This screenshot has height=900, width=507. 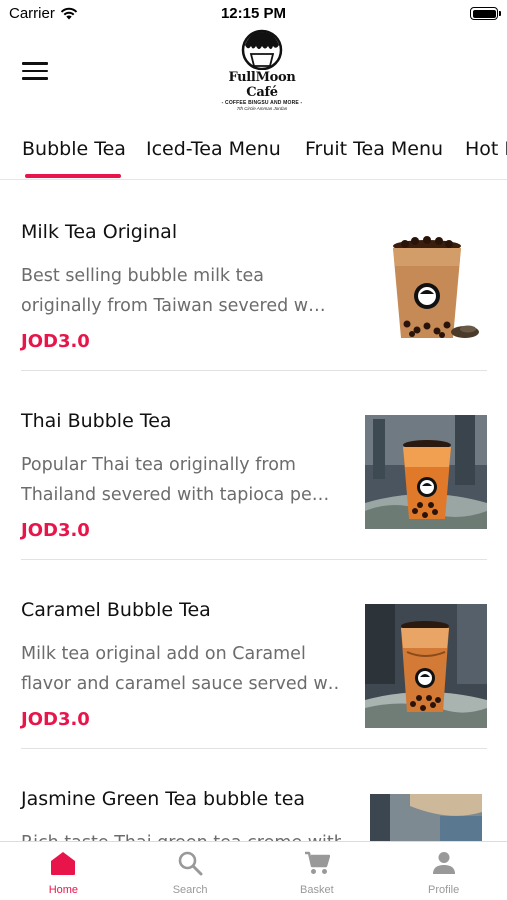 What do you see at coordinates (317, 862) in the screenshot?
I see `cart-icon` at bounding box center [317, 862].